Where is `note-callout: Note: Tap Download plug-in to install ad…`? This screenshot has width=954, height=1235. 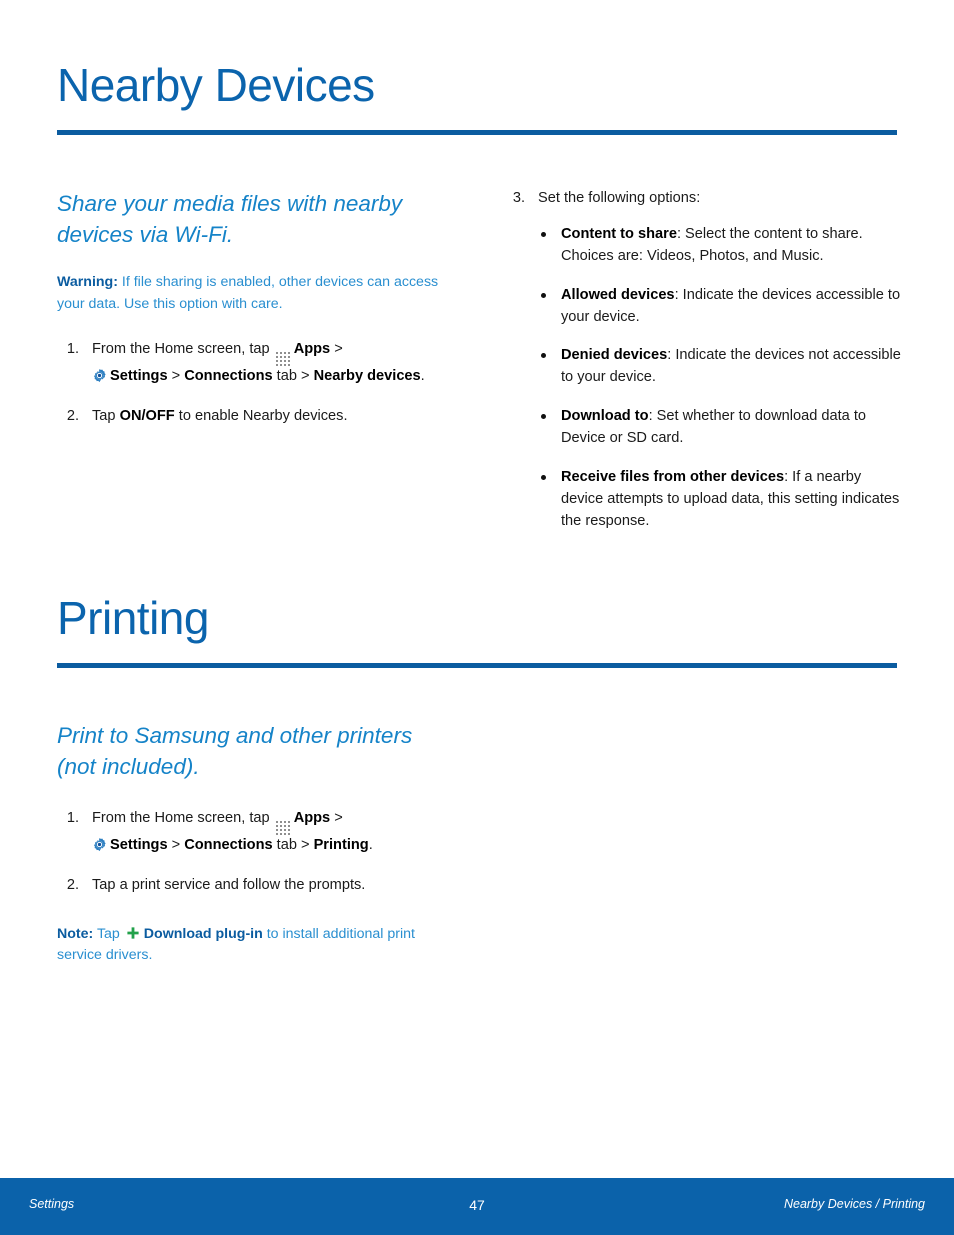 note-callout: Note: Tap Download plug-in to install ad… is located at coordinates (252, 945).